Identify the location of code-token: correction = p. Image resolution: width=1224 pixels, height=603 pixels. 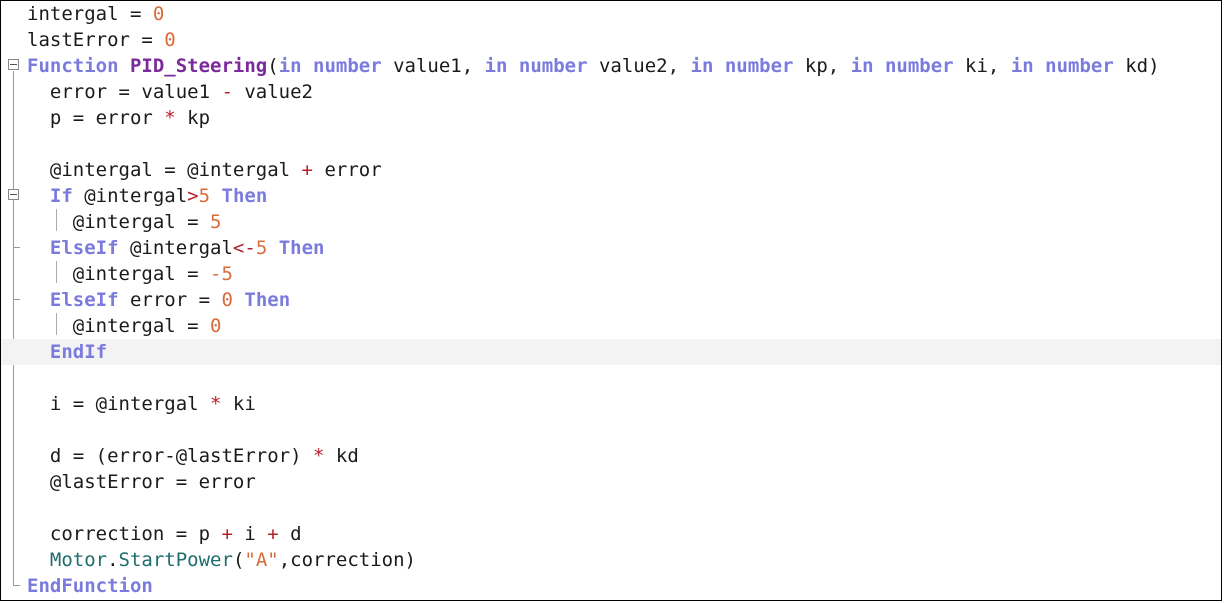
(124, 534).